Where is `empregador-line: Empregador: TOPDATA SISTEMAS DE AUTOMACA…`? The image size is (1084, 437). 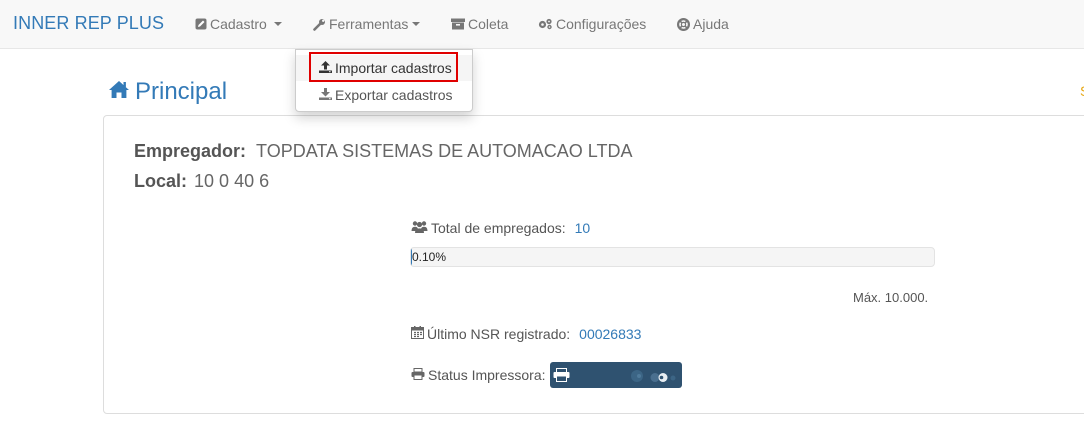
empregador-line: Empregador: TOPDATA SISTEMAS DE AUTOMACA… is located at coordinates (383, 151).